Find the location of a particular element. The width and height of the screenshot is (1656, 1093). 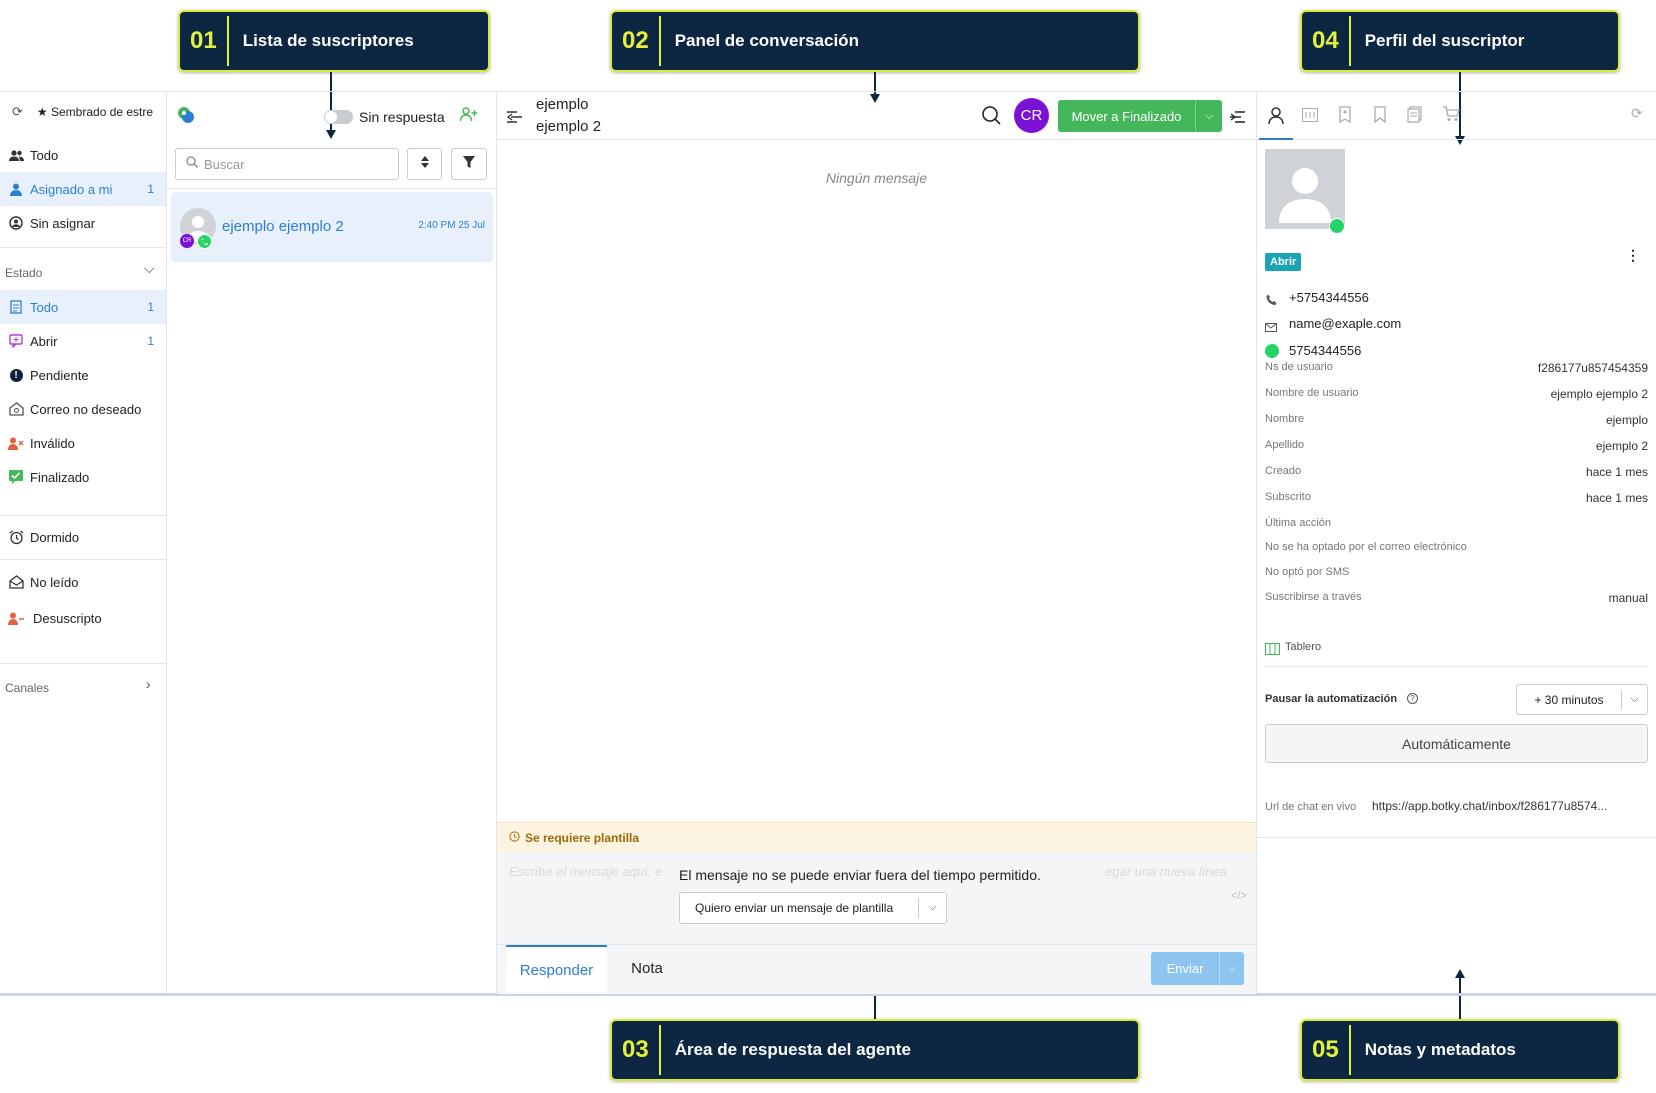

field-label: Nombre de usuario is located at coordinates (1312, 393).